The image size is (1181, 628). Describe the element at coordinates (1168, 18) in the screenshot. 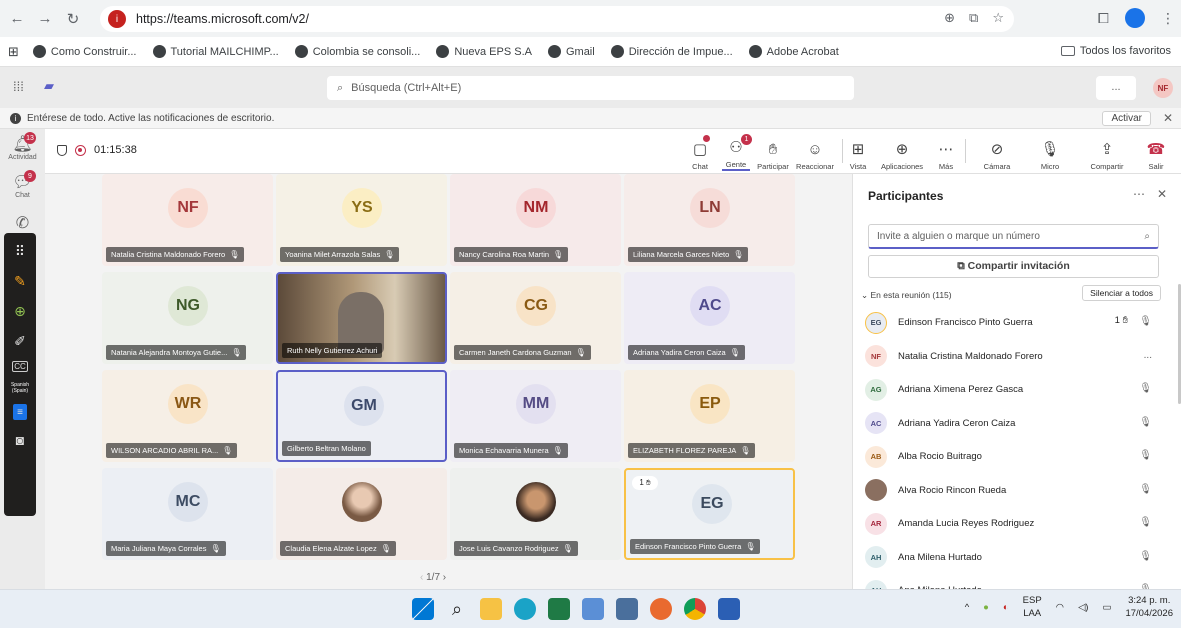

I see `chrome-menu-icon: ⋮` at that location.